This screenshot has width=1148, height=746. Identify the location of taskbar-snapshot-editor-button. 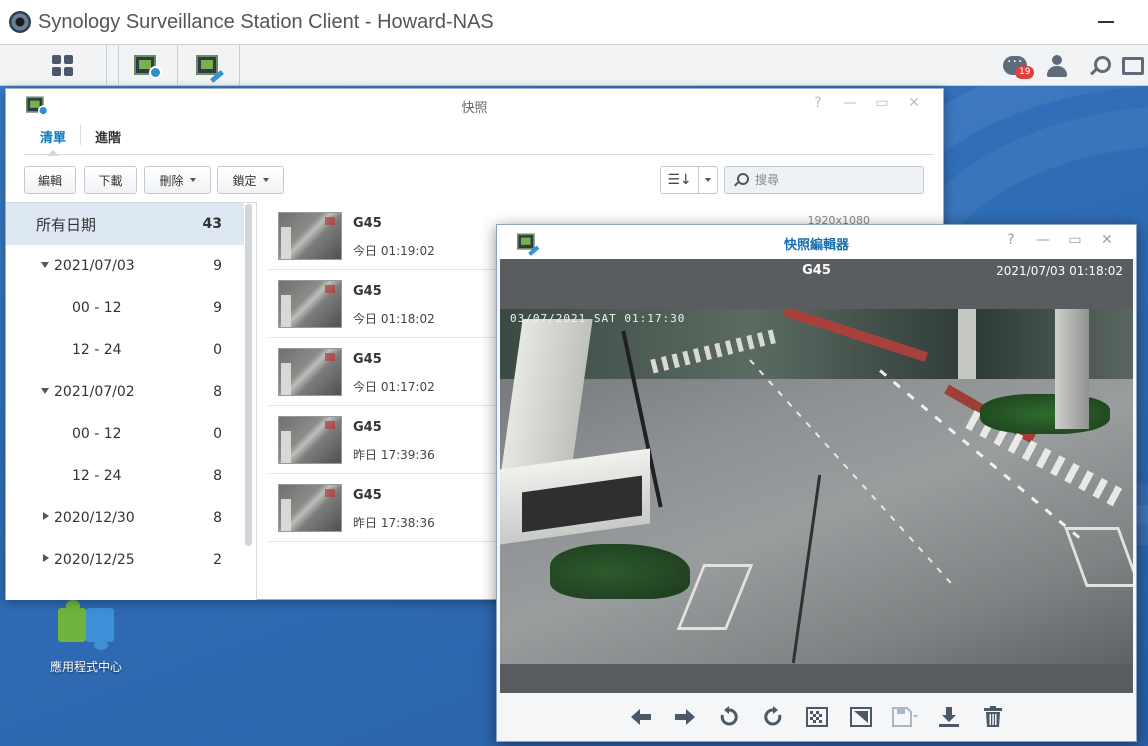
(210, 65).